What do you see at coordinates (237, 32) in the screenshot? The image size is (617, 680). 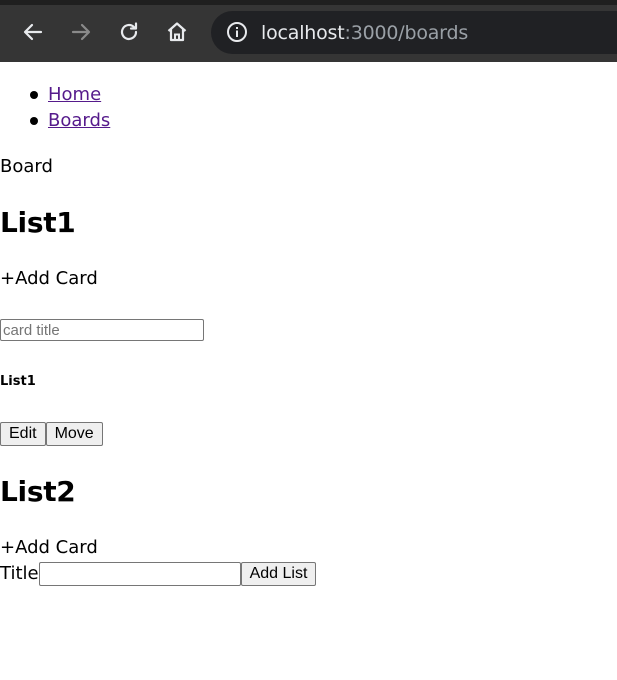 I see `info-icon` at bounding box center [237, 32].